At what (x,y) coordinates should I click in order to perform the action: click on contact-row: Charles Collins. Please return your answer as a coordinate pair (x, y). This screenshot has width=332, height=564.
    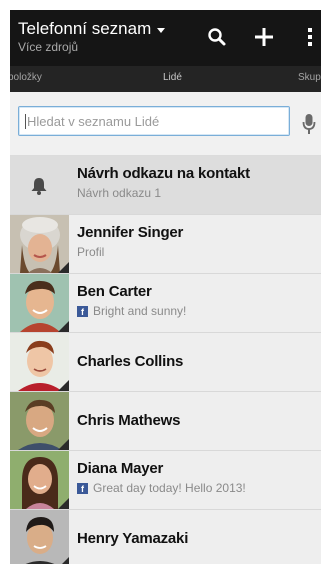
    Looking at the image, I should click on (165, 362).